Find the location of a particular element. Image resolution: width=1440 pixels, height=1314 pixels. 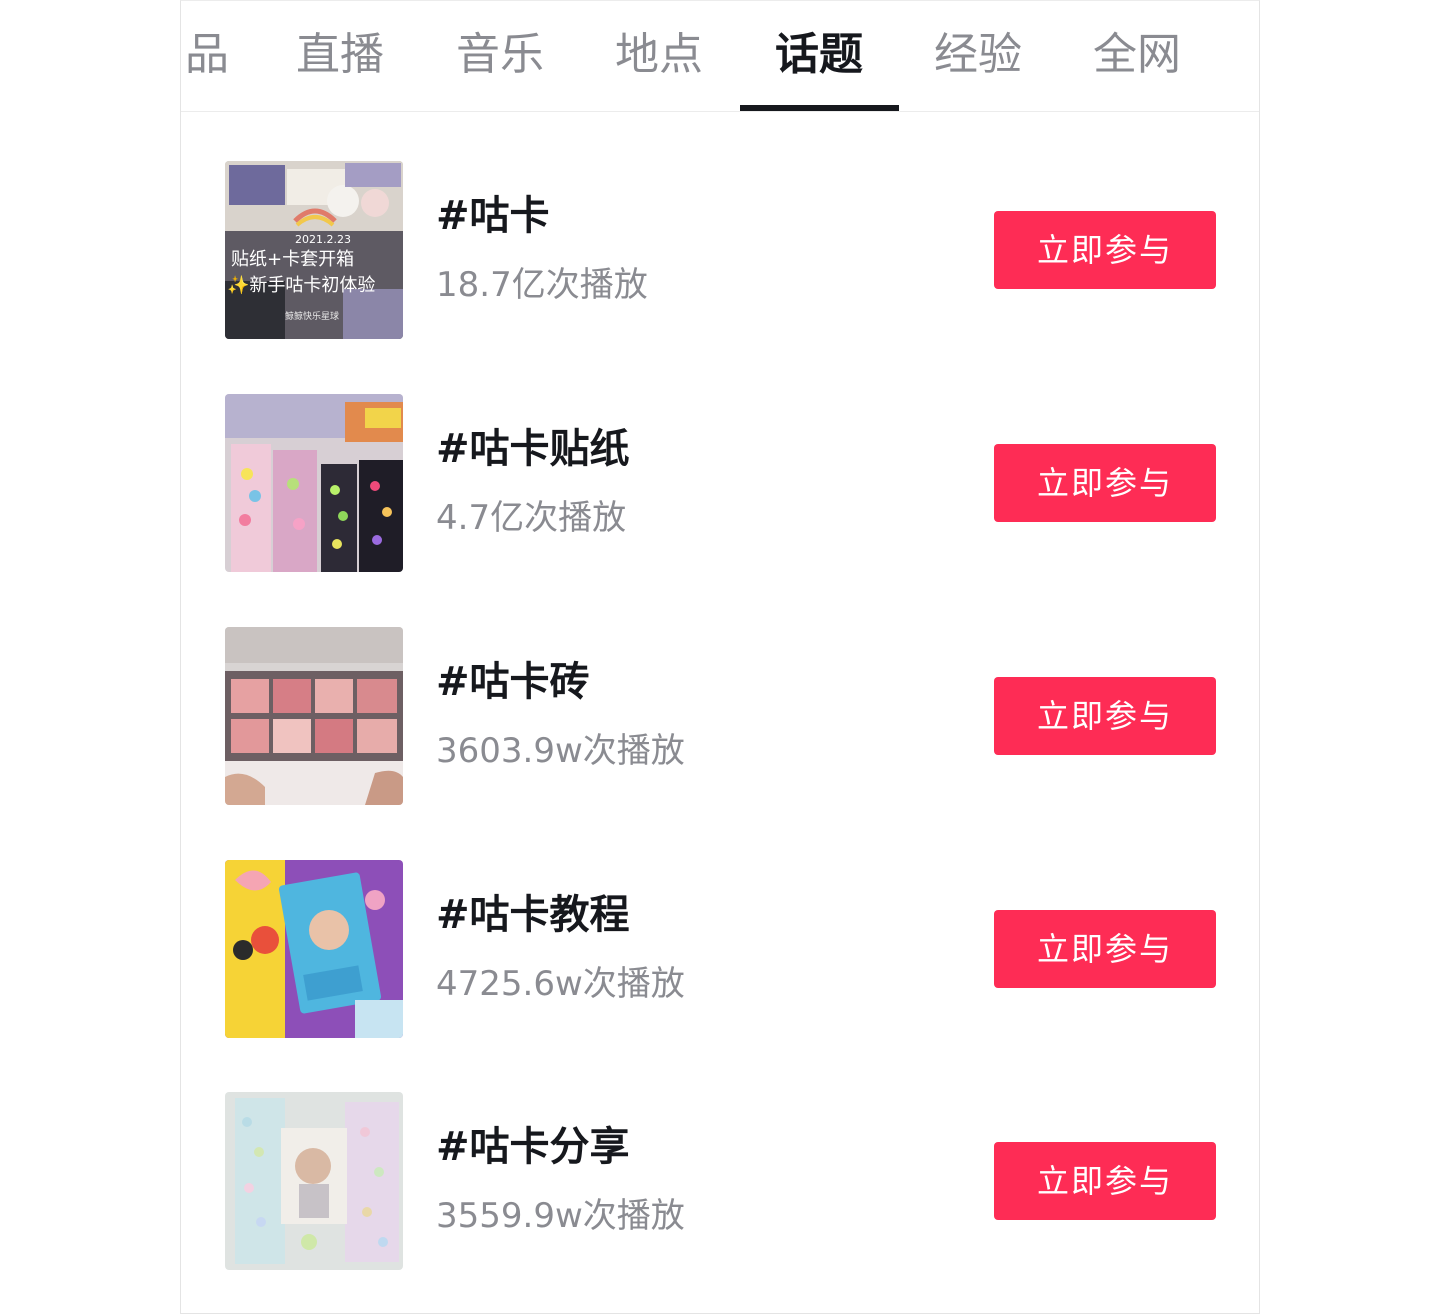

topic-thumbnail: 2021.2.23 贴纸+卡套开箱 ✨新手咕卡初体验 鲸鲸快乐星球 is located at coordinates (314, 250).